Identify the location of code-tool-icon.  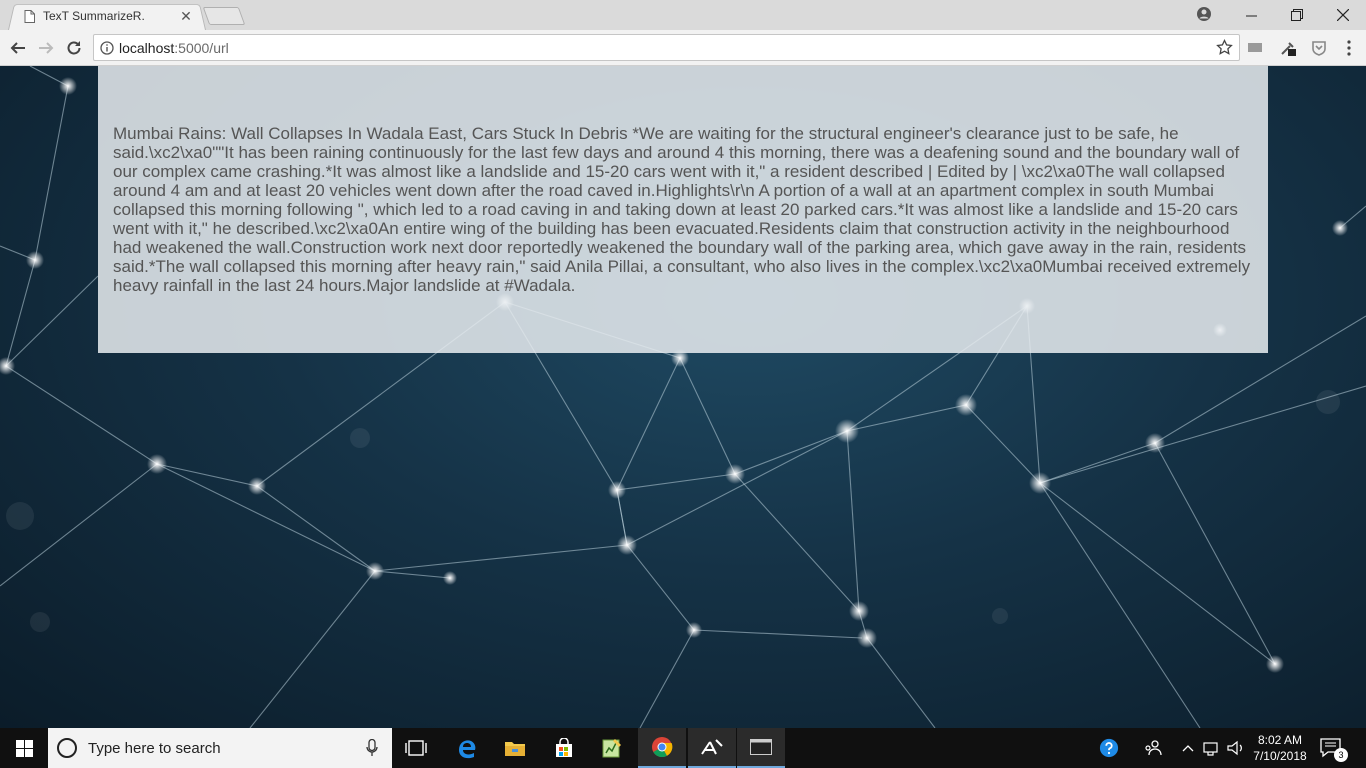
(712, 747).